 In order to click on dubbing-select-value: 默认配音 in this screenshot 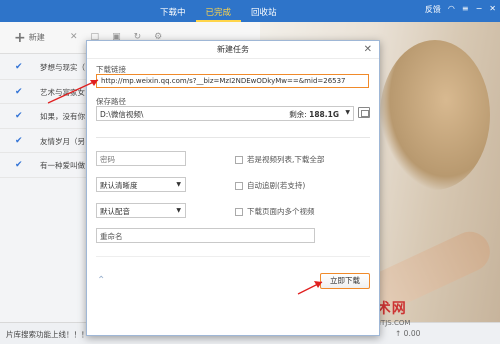, I will do `click(115, 211)`.